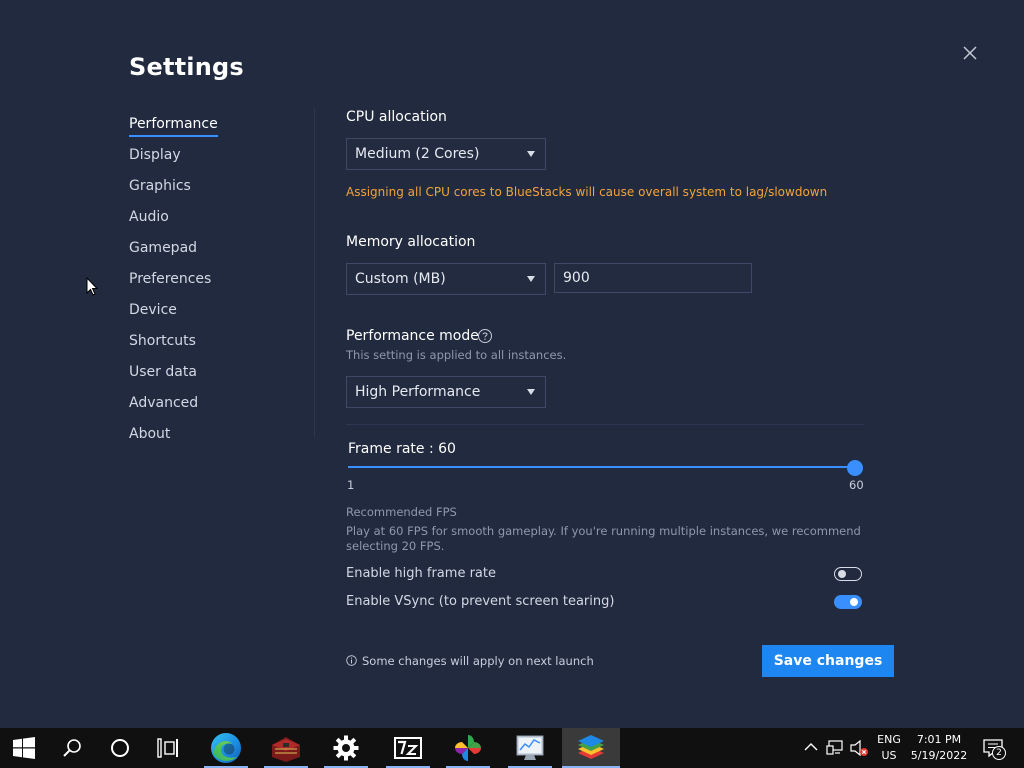 This screenshot has height=768, width=1024. I want to click on cpu-allocation-dropdown: Medium (2 Cores), so click(446, 154).